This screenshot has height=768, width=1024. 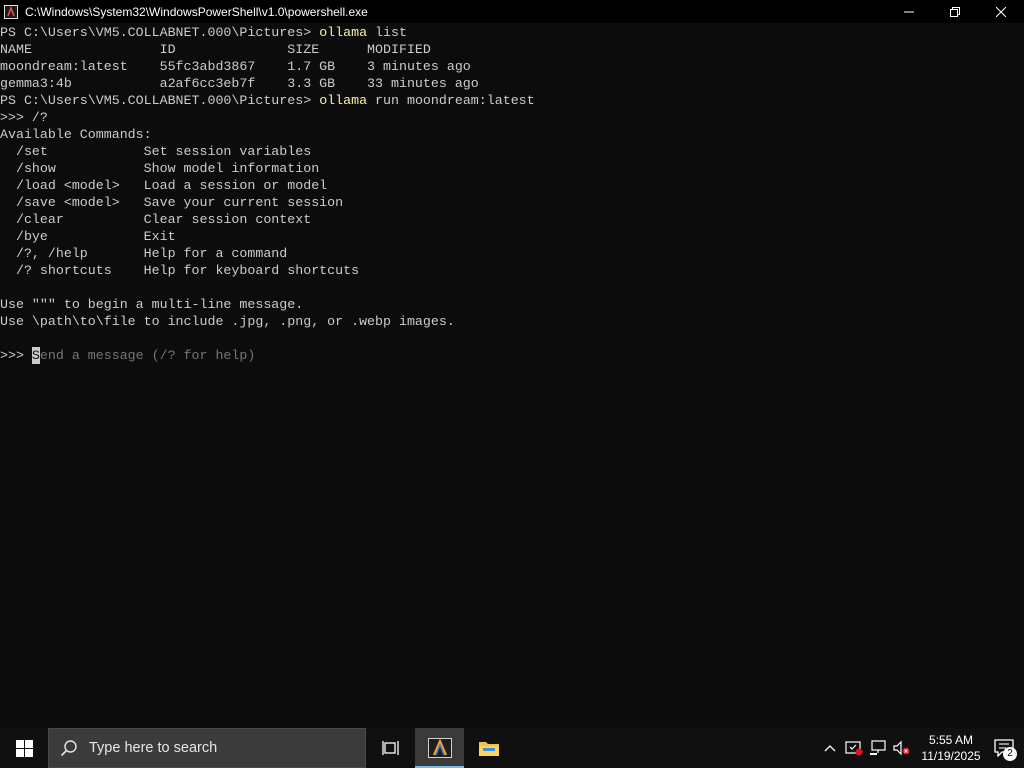 I want to click on console-line: /? shortcuts Help for keyboard shortcuts, so click(x=180, y=270).